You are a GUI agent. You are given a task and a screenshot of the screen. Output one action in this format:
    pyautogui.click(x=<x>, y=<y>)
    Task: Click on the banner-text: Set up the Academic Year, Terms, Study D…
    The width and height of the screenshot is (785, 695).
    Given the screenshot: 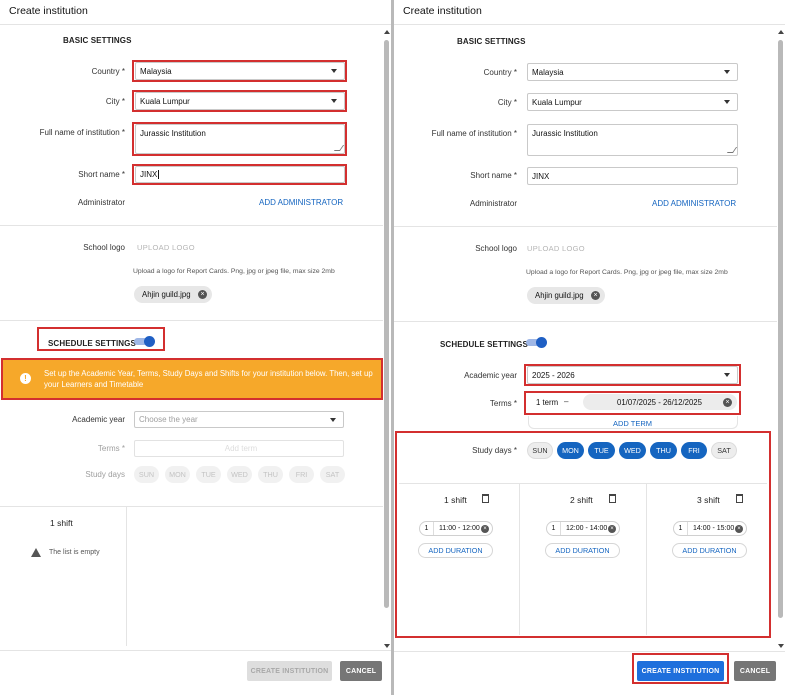 What is the action you would take?
    pyautogui.click(x=208, y=379)
    